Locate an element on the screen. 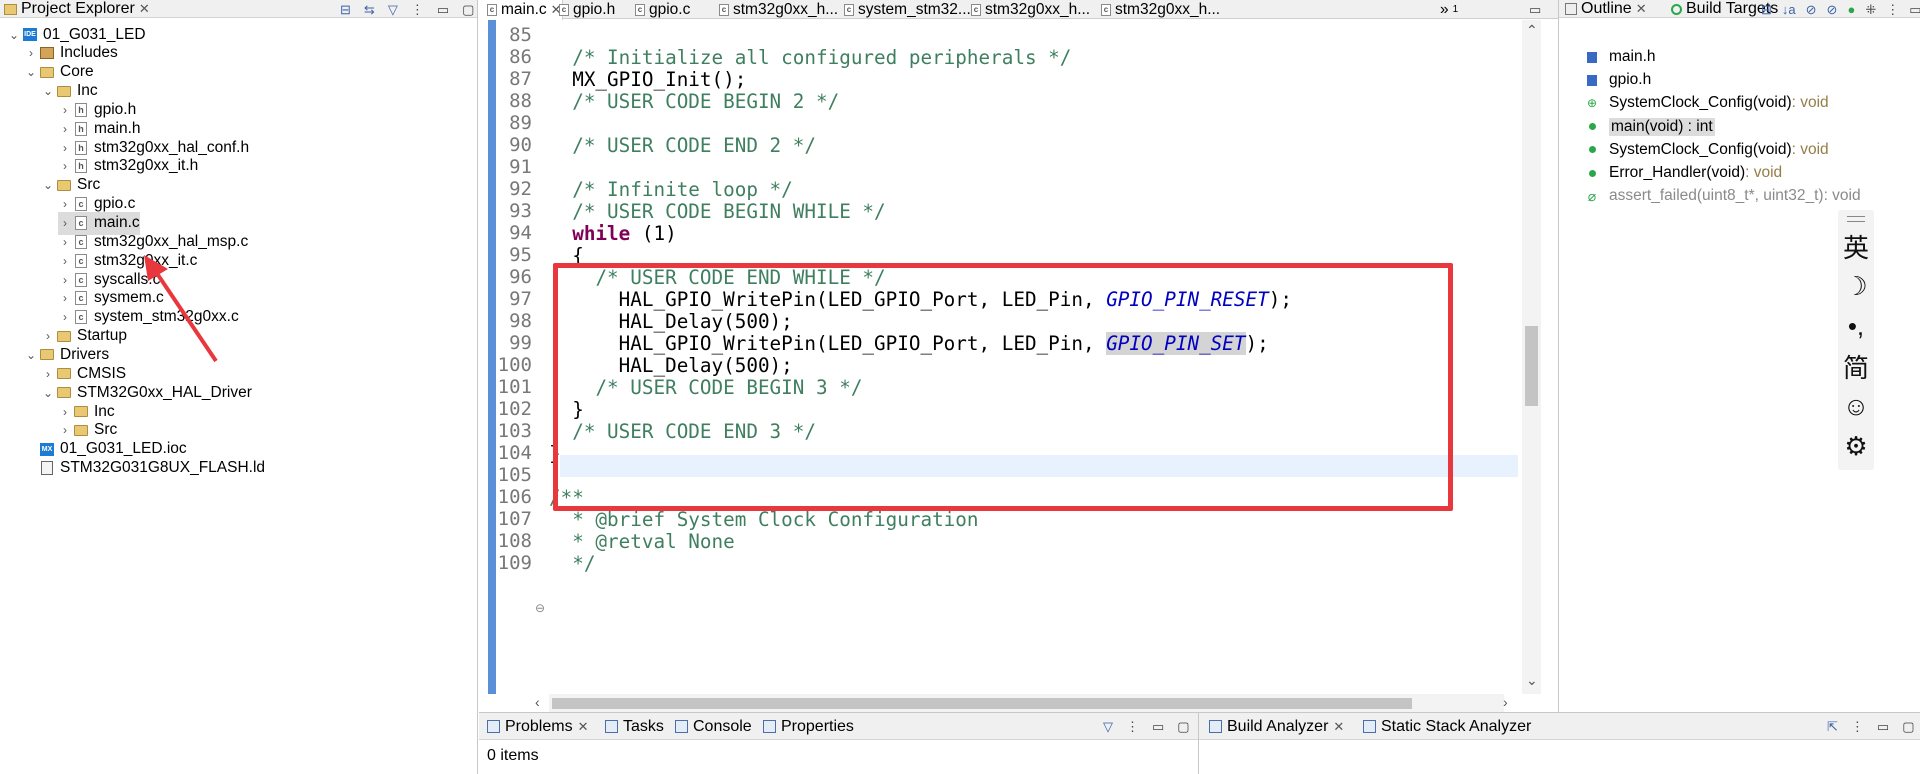 The image size is (1920, 774). scroll-up-icon: ⌃ is located at coordinates (1532, 30).